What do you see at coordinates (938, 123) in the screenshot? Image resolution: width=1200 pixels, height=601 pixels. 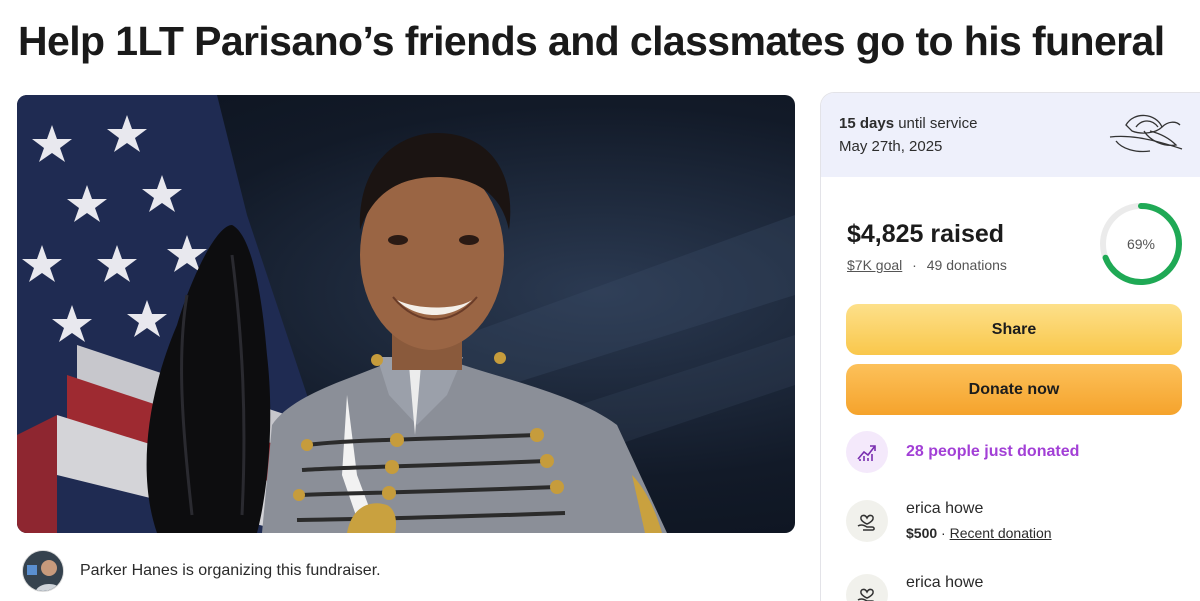 I see `days-suffix: until service` at bounding box center [938, 123].